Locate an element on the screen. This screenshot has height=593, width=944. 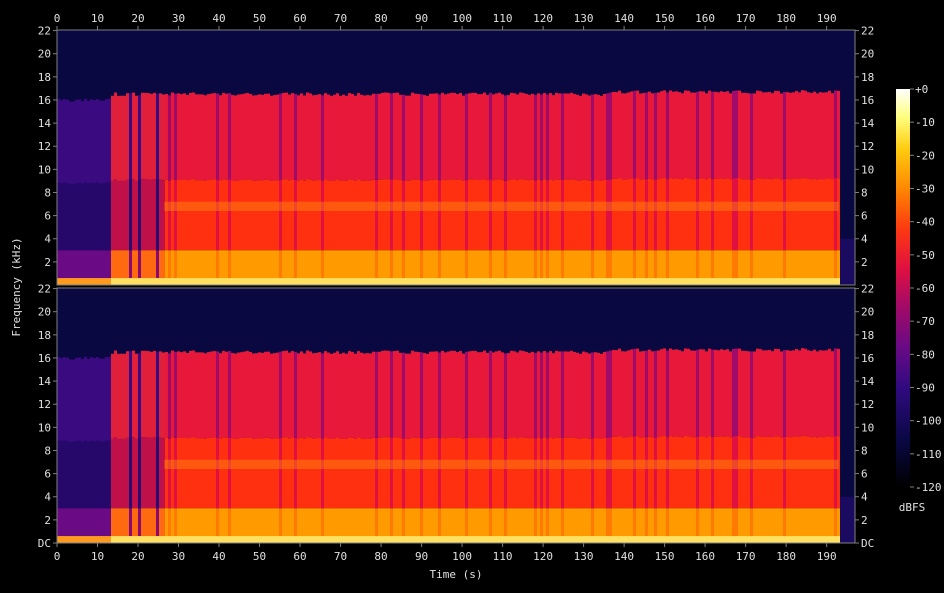
y-tick-label: 6 is located at coordinates (864, 474).